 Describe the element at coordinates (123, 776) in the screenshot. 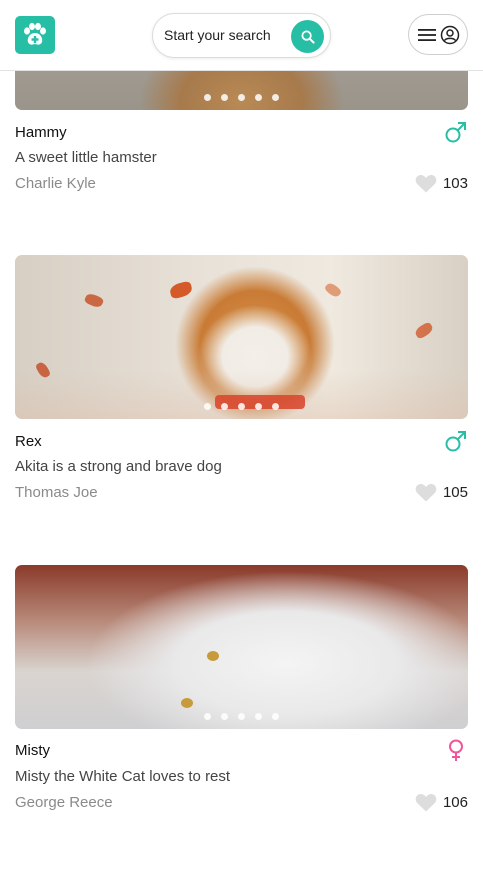

I see `pet-description: Misty the White Cat loves to rest` at that location.